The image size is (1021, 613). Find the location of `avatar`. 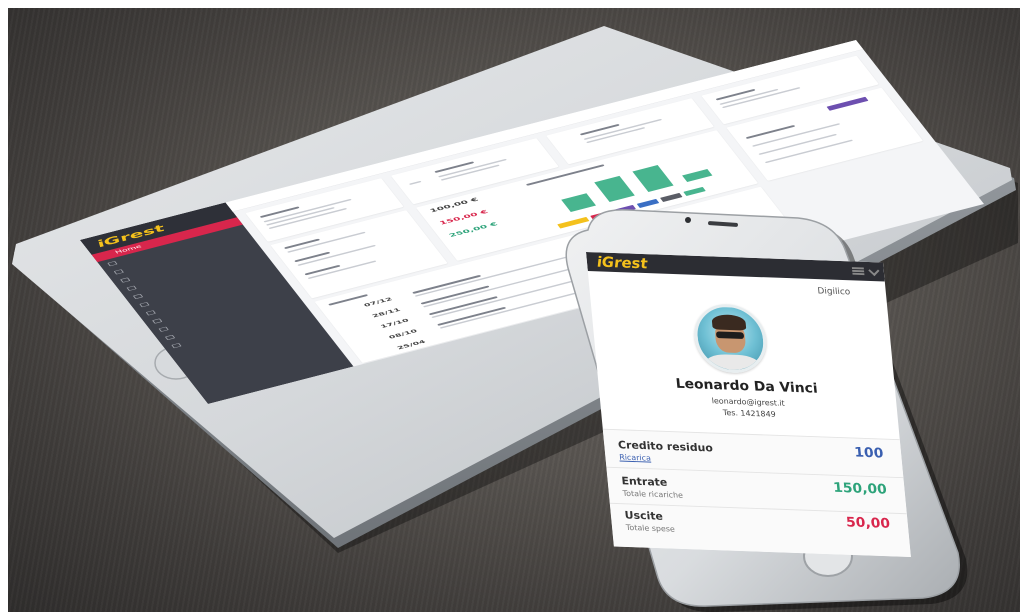

avatar is located at coordinates (730, 338).